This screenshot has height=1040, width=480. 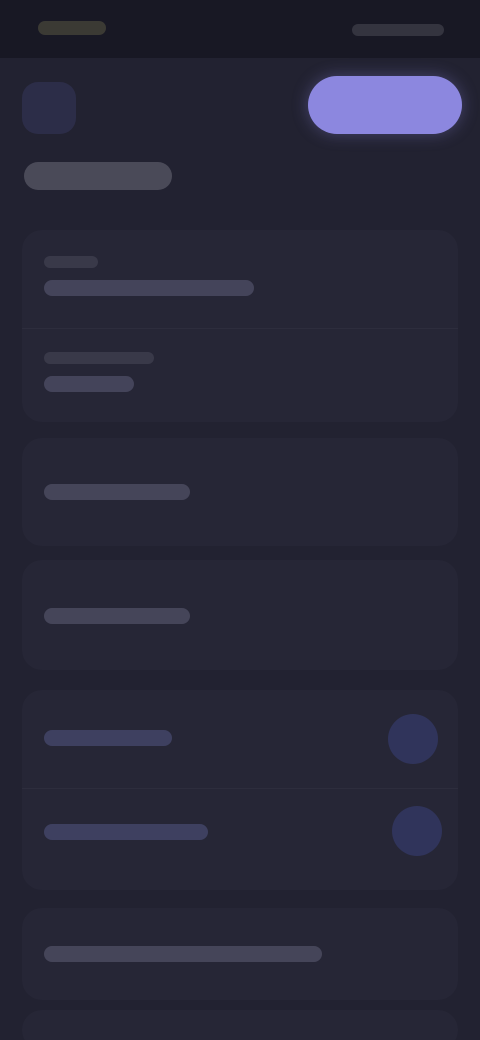 I want to click on status-bar, so click(x=240, y=29).